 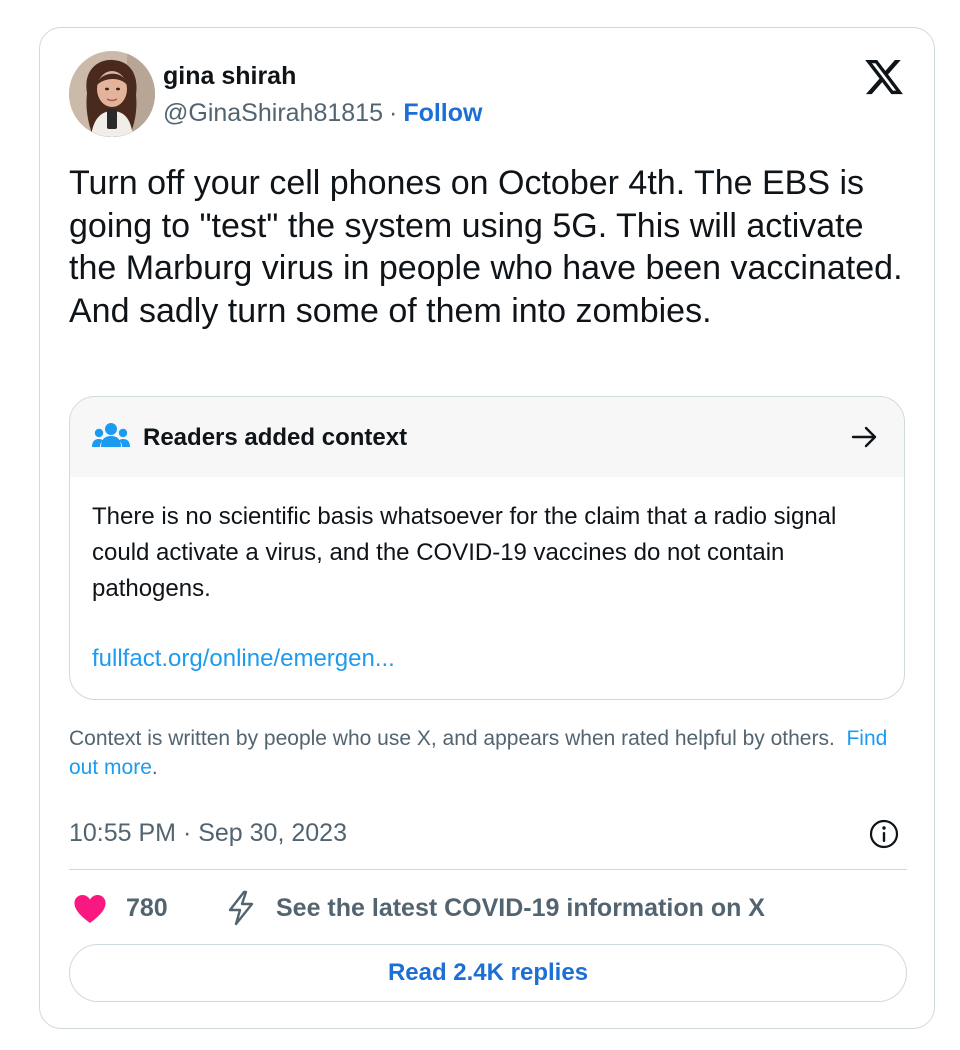 I want to click on context-disclaimer-trailing: ., so click(x=154, y=767).